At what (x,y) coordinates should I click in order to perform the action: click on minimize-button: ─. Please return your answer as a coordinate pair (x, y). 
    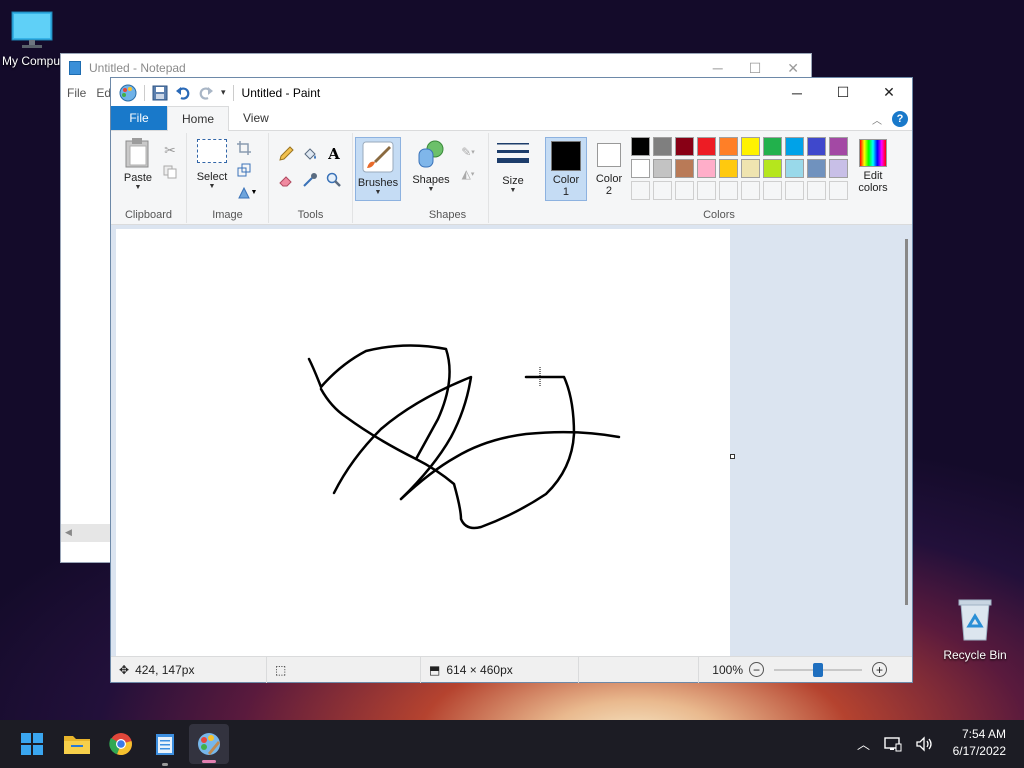
    Looking at the image, I should click on (797, 92).